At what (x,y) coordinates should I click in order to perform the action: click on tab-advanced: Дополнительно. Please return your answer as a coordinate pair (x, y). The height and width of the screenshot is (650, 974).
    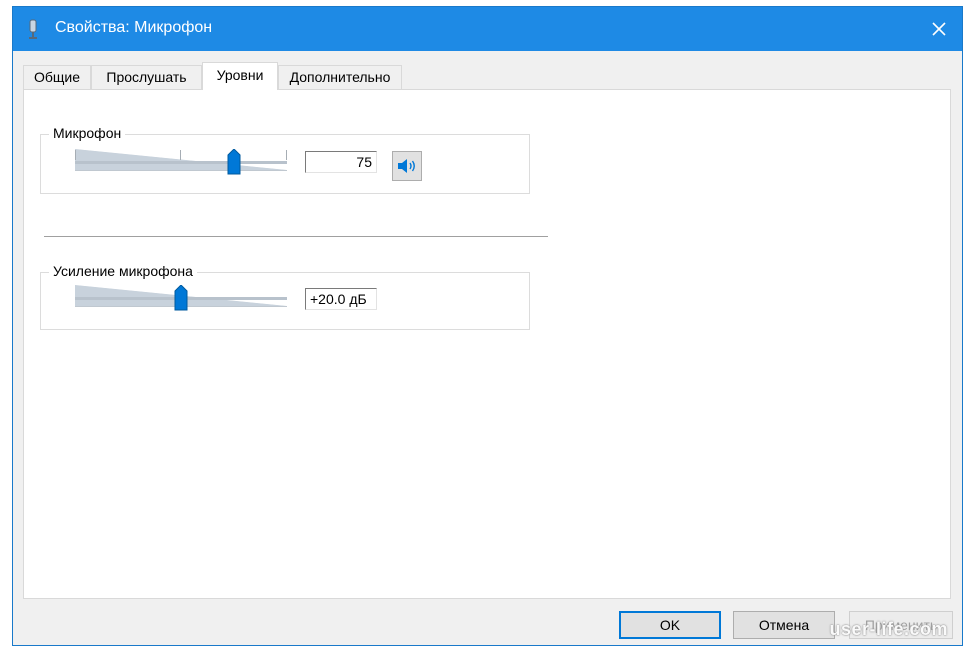
    Looking at the image, I should click on (340, 77).